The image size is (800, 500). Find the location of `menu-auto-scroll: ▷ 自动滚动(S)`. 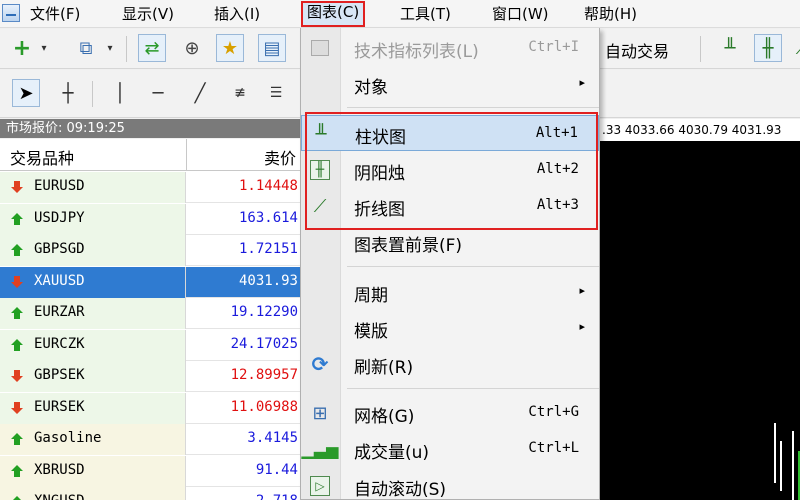

menu-auto-scroll: ▷ 自动滚动(S) is located at coordinates (450, 484).